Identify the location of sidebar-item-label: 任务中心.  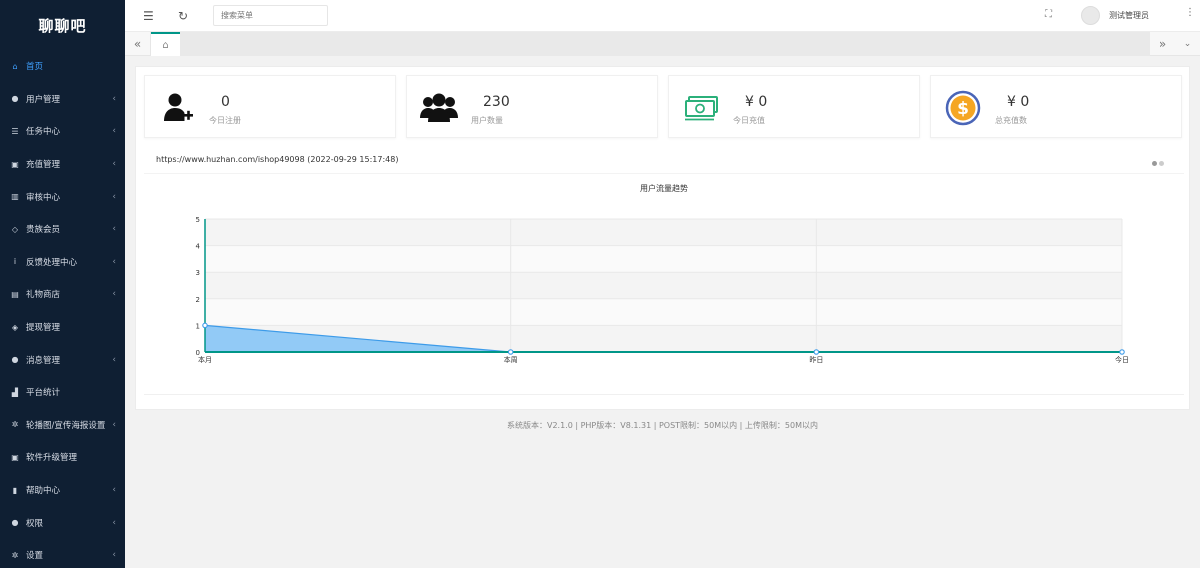
(43, 132).